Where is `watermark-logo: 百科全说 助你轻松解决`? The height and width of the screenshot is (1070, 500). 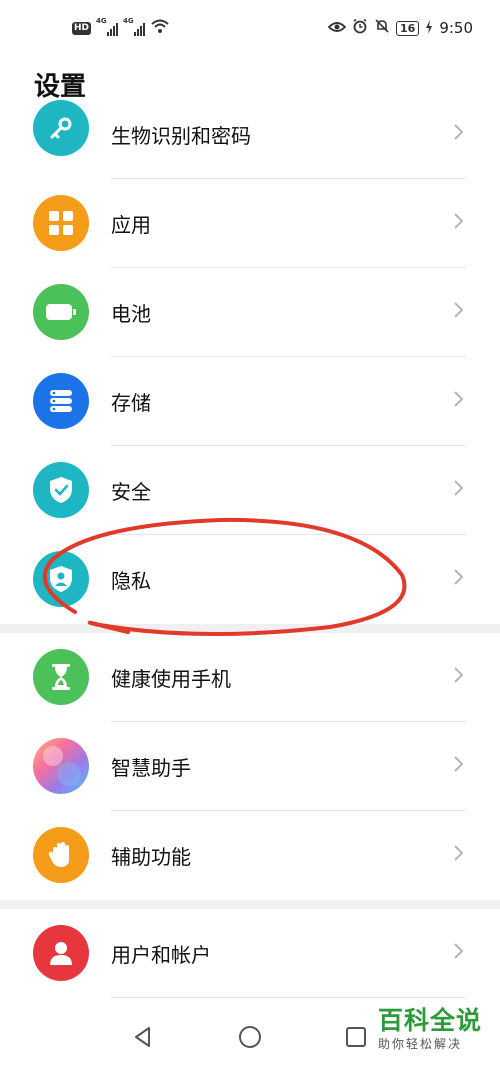 watermark-logo: 百科全说 助你轻松解决 is located at coordinates (433, 1029).